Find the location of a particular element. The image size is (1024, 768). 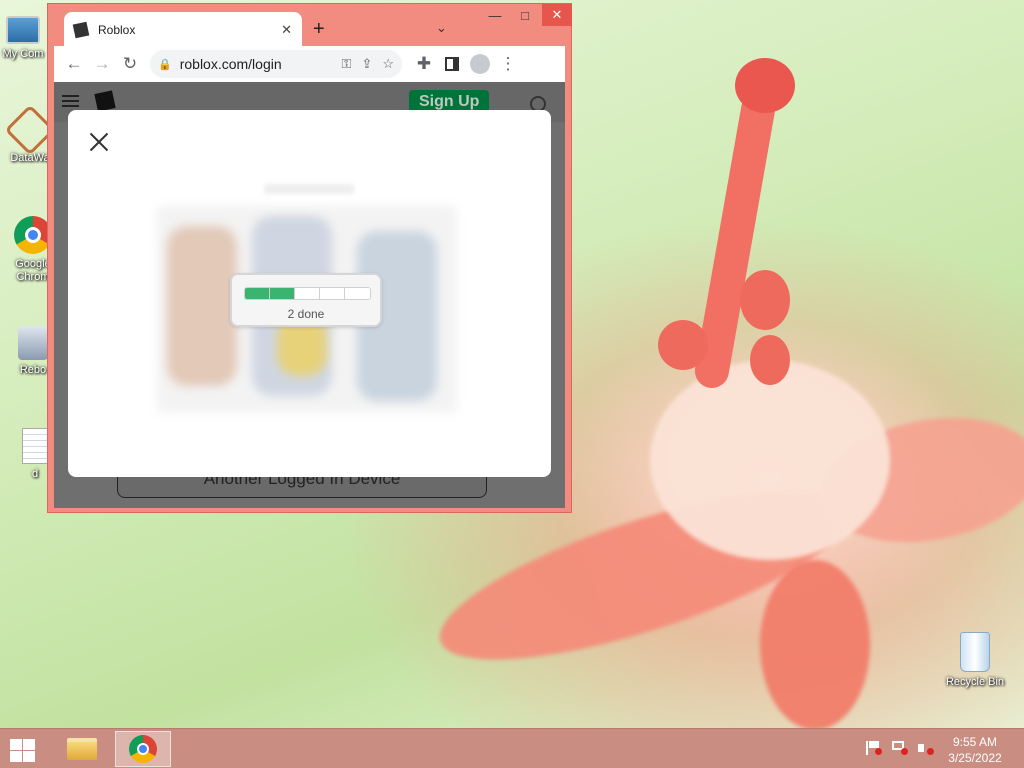

new-tab-button: + is located at coordinates (319, 29).